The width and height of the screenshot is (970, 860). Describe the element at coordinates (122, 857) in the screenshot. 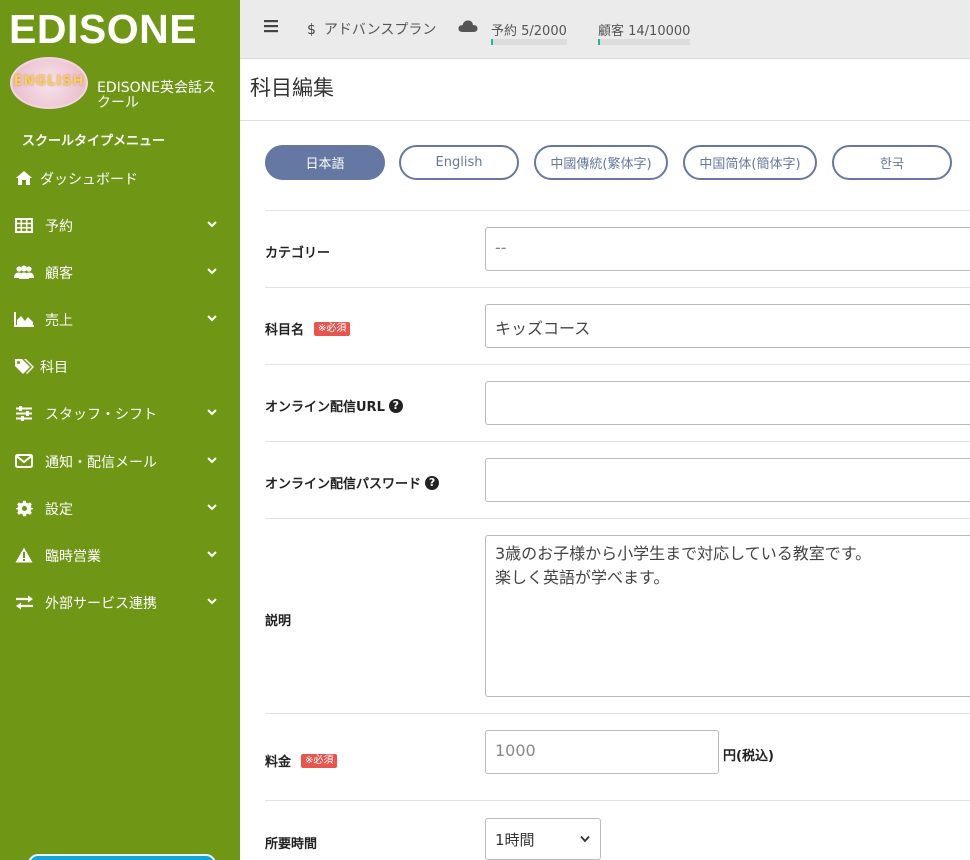

I see `sidebar-bottom-button` at that location.